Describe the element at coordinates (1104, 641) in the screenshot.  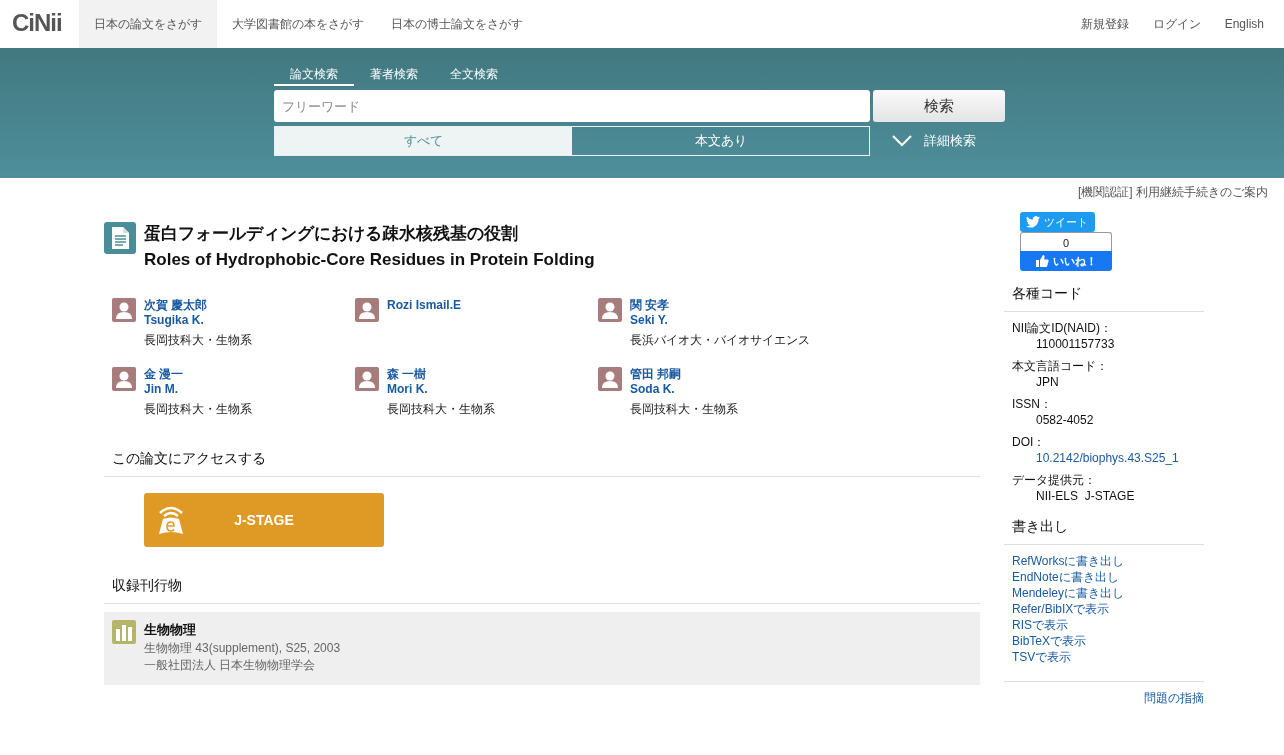
I see `export-link: BibTeXで表示` at that location.